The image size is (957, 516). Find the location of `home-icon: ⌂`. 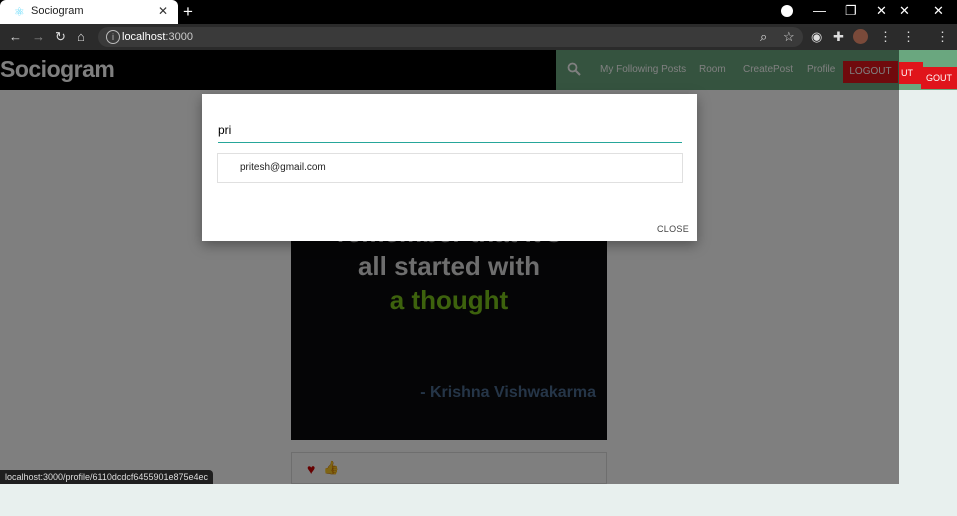

home-icon: ⌂ is located at coordinates (81, 37).